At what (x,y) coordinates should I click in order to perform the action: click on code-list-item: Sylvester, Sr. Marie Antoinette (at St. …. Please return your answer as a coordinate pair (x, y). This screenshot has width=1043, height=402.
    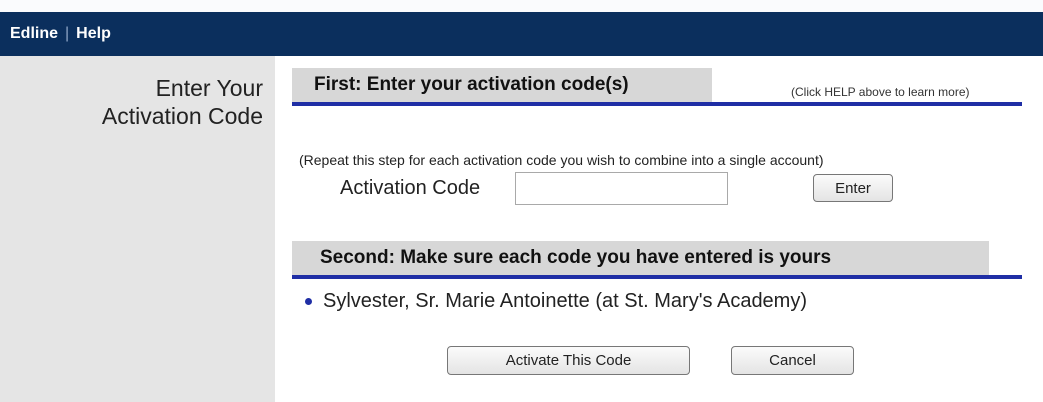
    Looking at the image, I should click on (556, 301).